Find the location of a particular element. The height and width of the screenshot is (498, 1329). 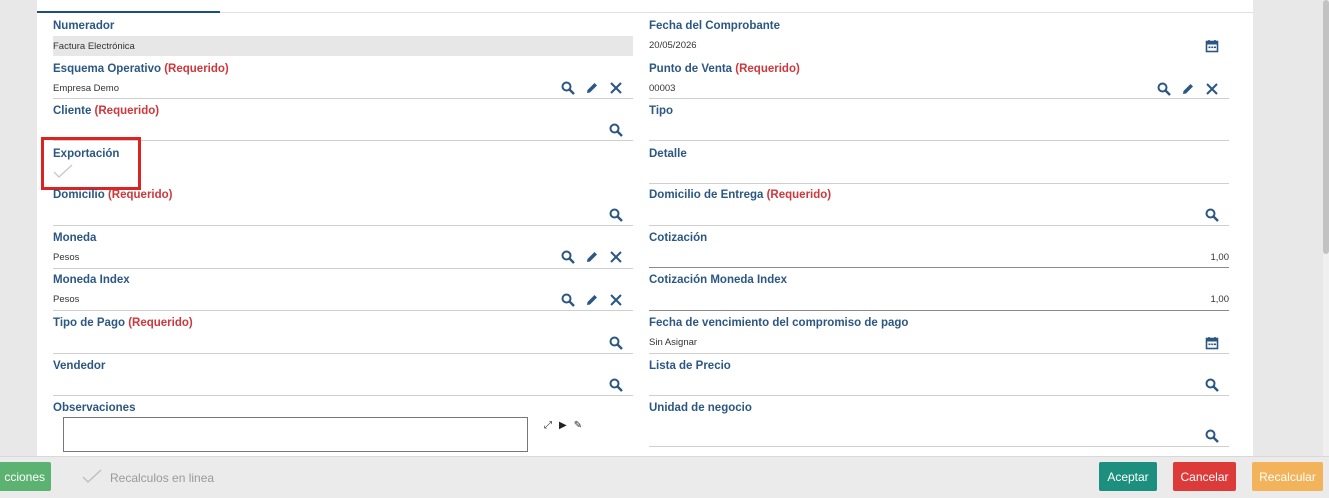

numerador-field: Numerador Factura Electrónica is located at coordinates (343, 40).